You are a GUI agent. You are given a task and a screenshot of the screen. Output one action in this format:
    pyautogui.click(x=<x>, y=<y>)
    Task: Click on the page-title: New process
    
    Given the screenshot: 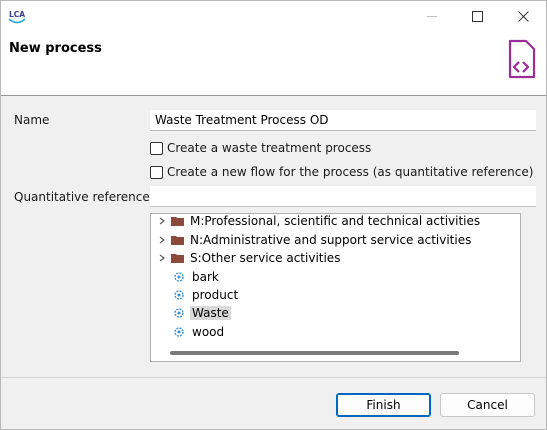 What is the action you would take?
    pyautogui.click(x=55, y=48)
    